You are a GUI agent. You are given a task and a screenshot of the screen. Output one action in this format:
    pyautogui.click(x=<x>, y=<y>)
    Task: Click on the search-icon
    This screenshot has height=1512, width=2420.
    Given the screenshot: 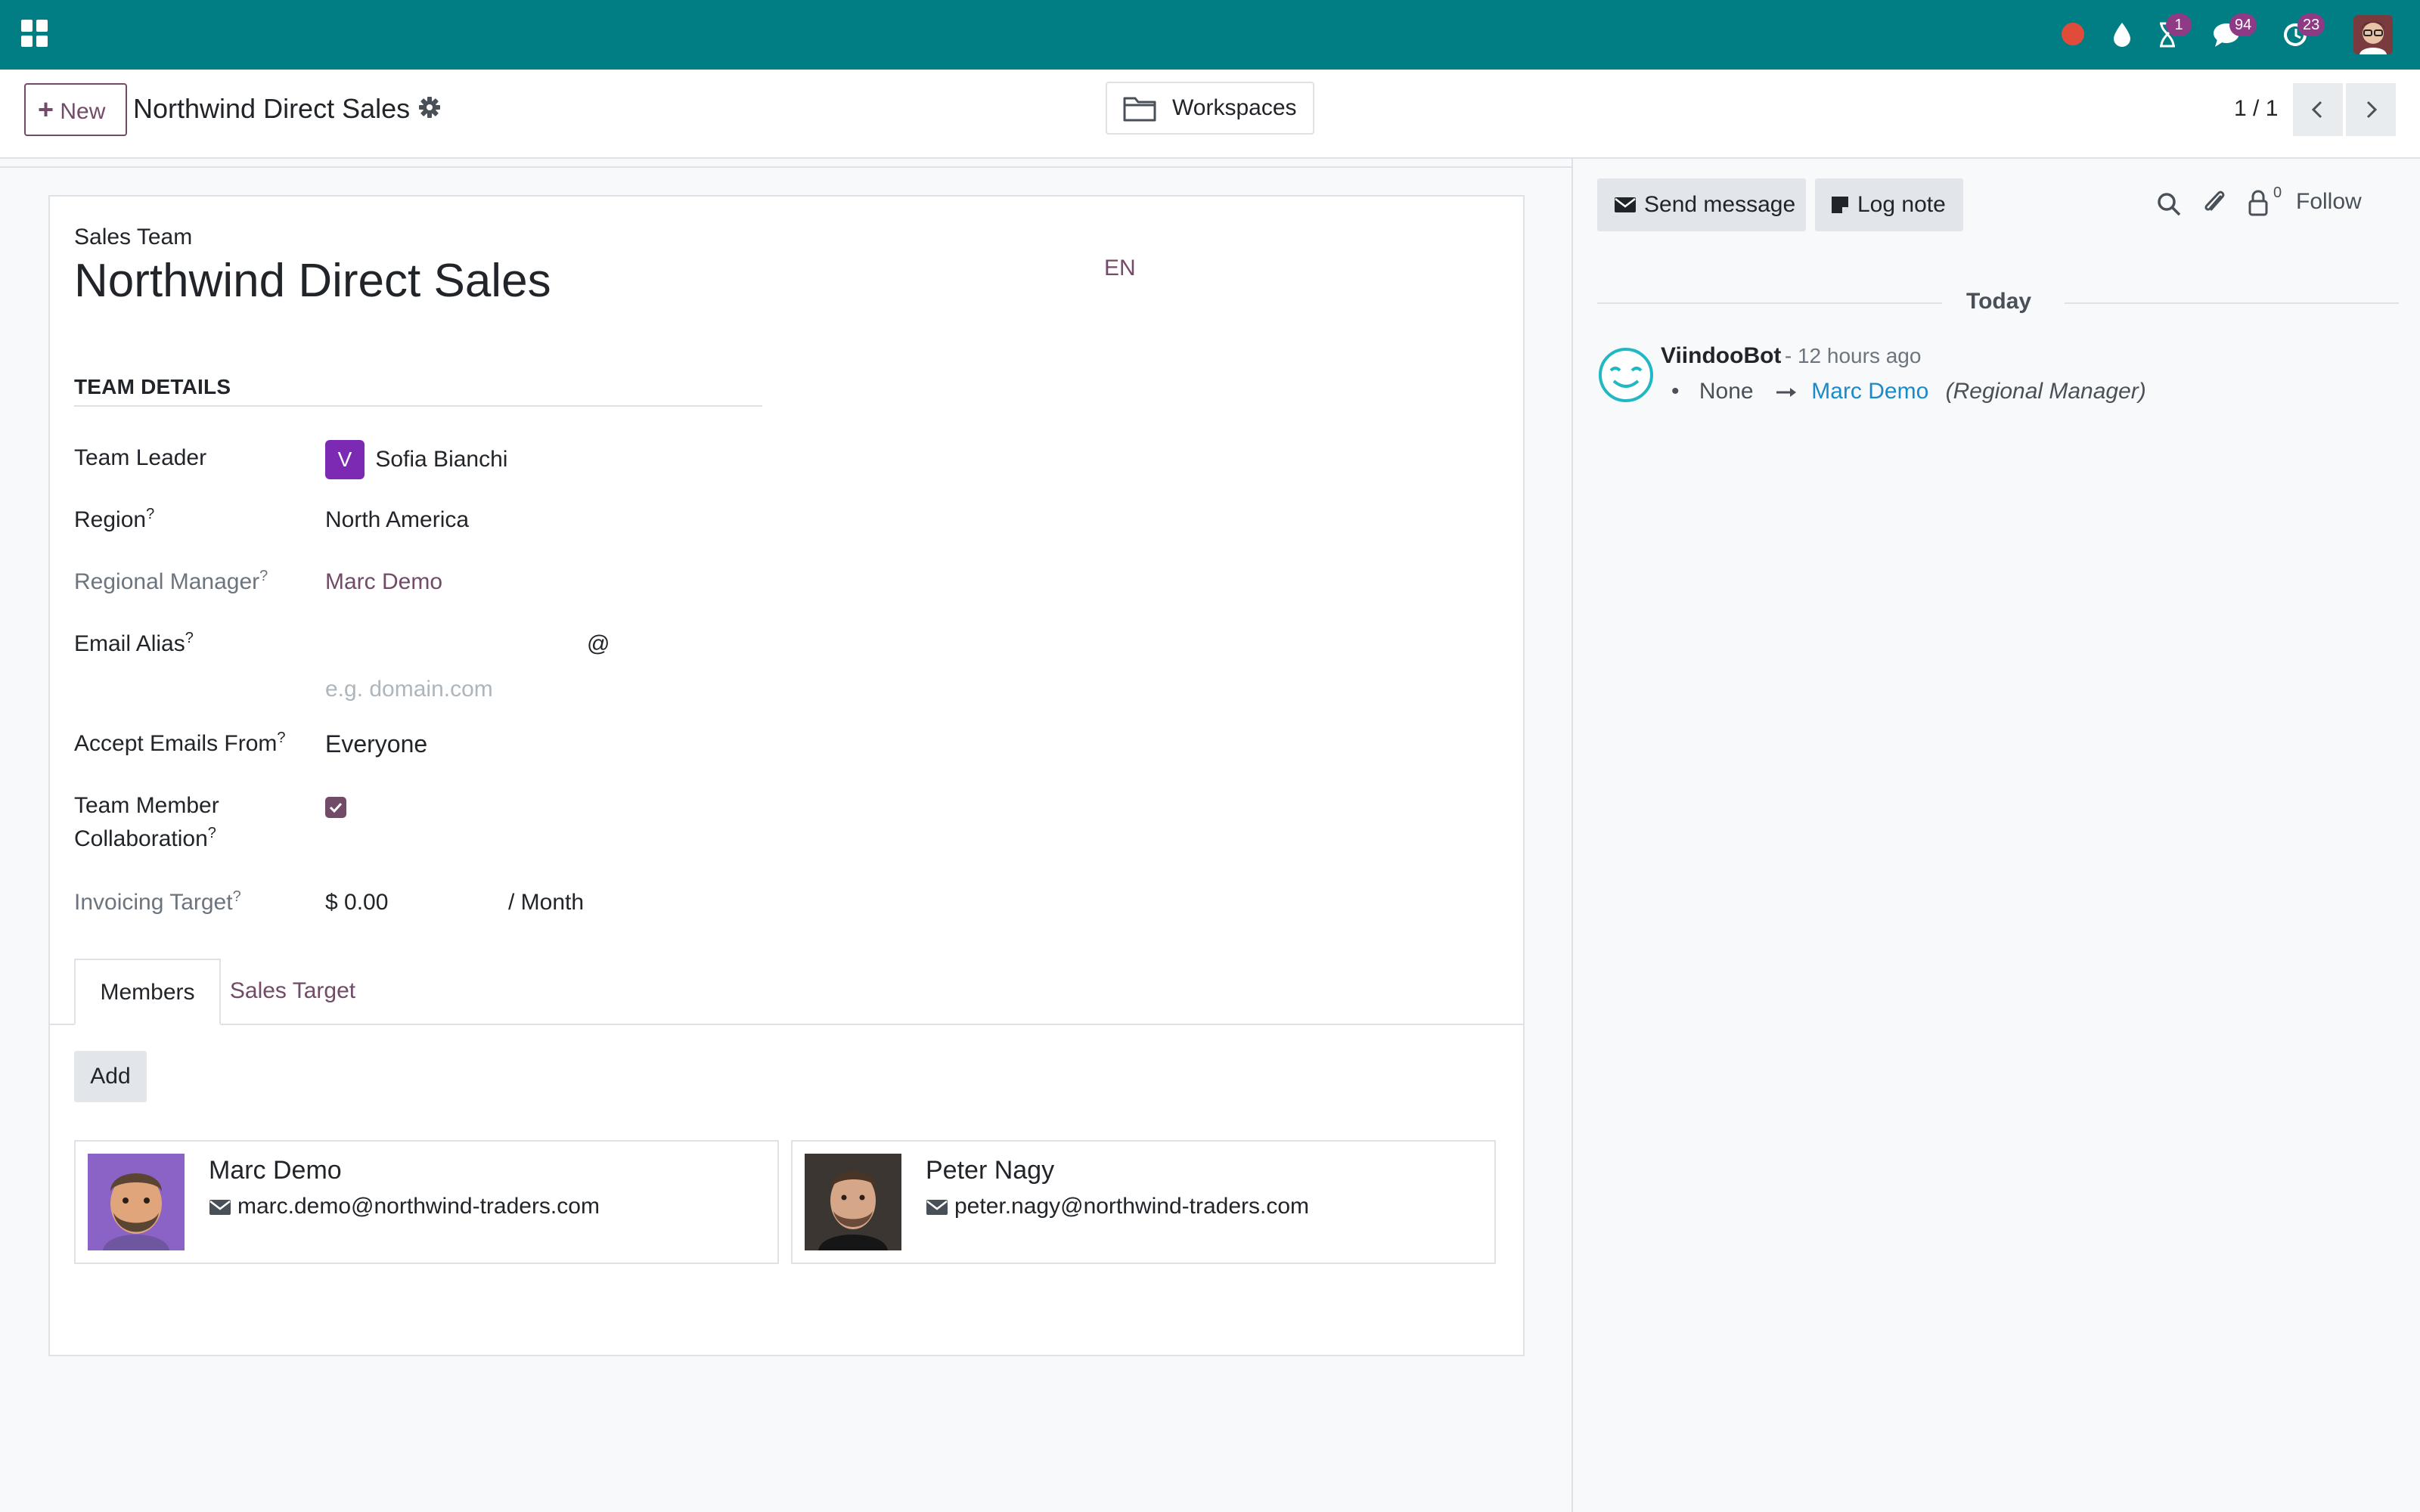 What is the action you would take?
    pyautogui.click(x=2169, y=205)
    